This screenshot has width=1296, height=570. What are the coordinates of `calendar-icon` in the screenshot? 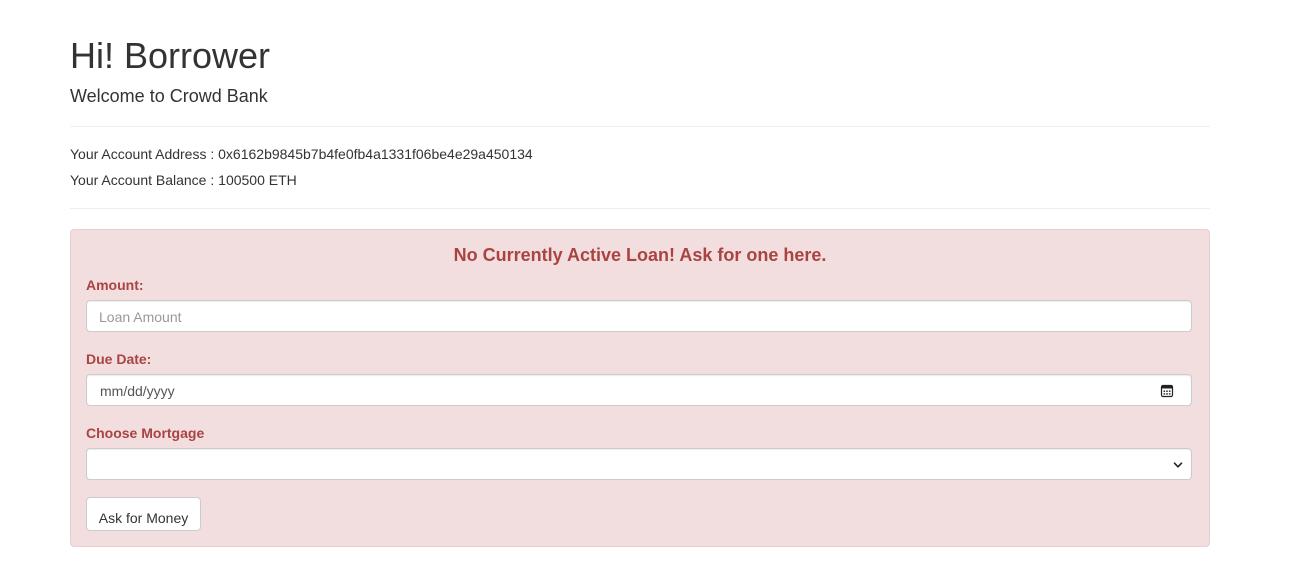 It's located at (1167, 391).